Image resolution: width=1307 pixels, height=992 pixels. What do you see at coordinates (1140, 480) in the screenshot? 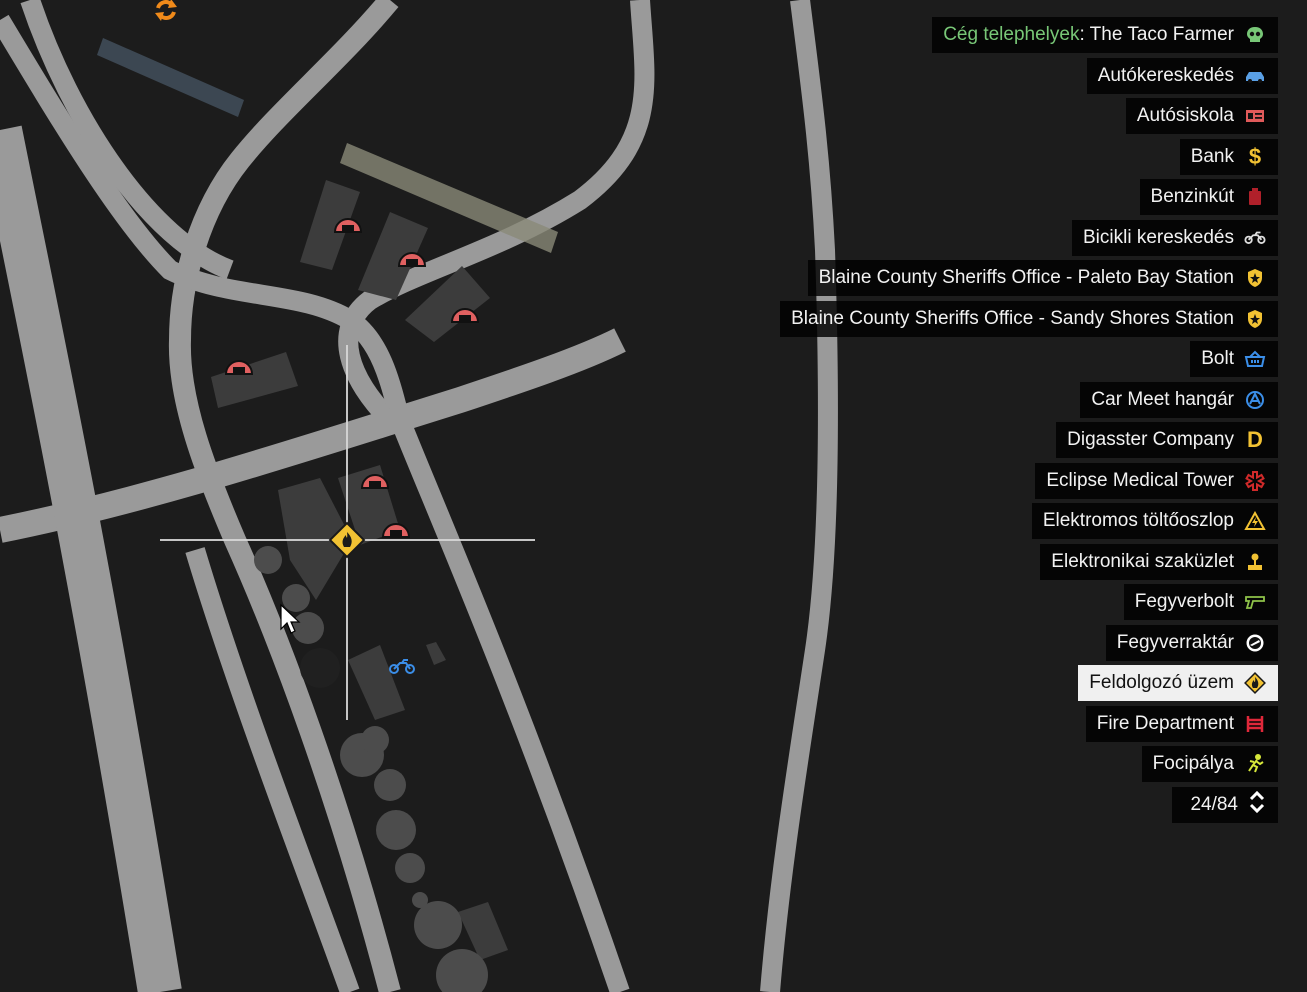
I see `legend-item-label: Eclipse Medical Tower` at bounding box center [1140, 480].